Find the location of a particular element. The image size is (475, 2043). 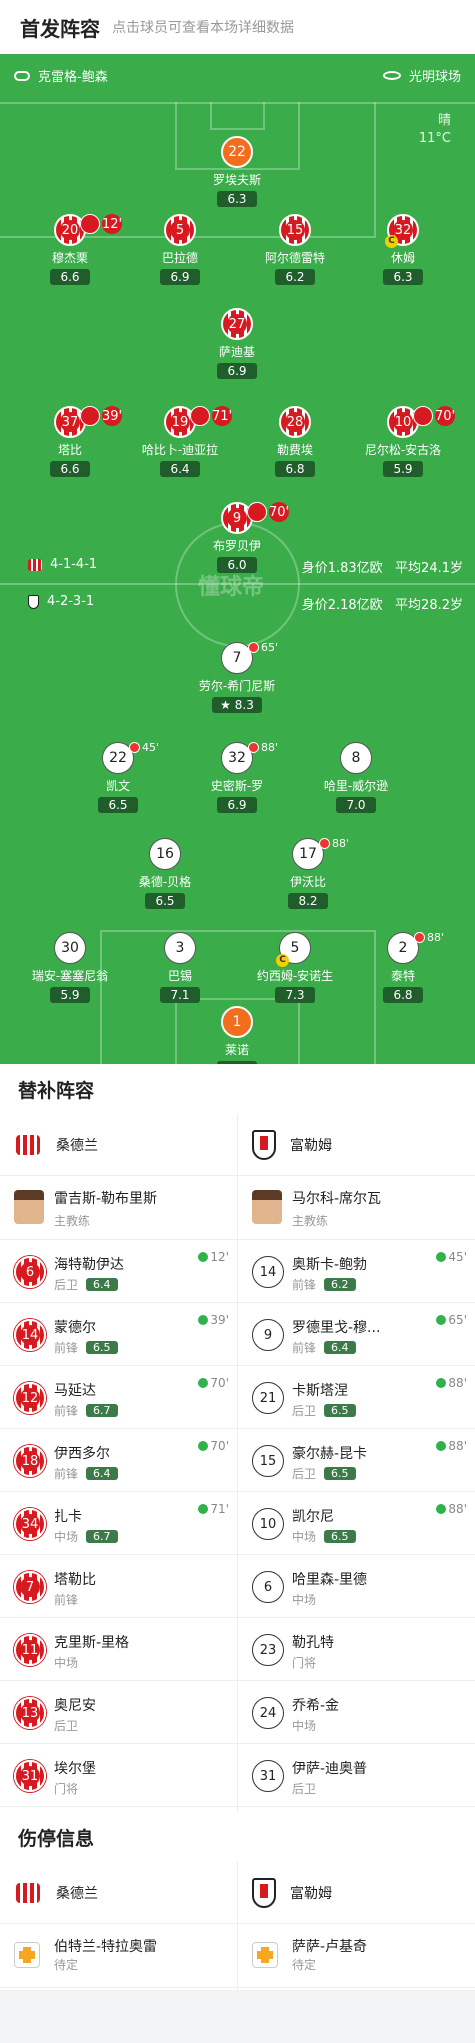

player-name: 海特勒伊达 is located at coordinates (89, 1265).